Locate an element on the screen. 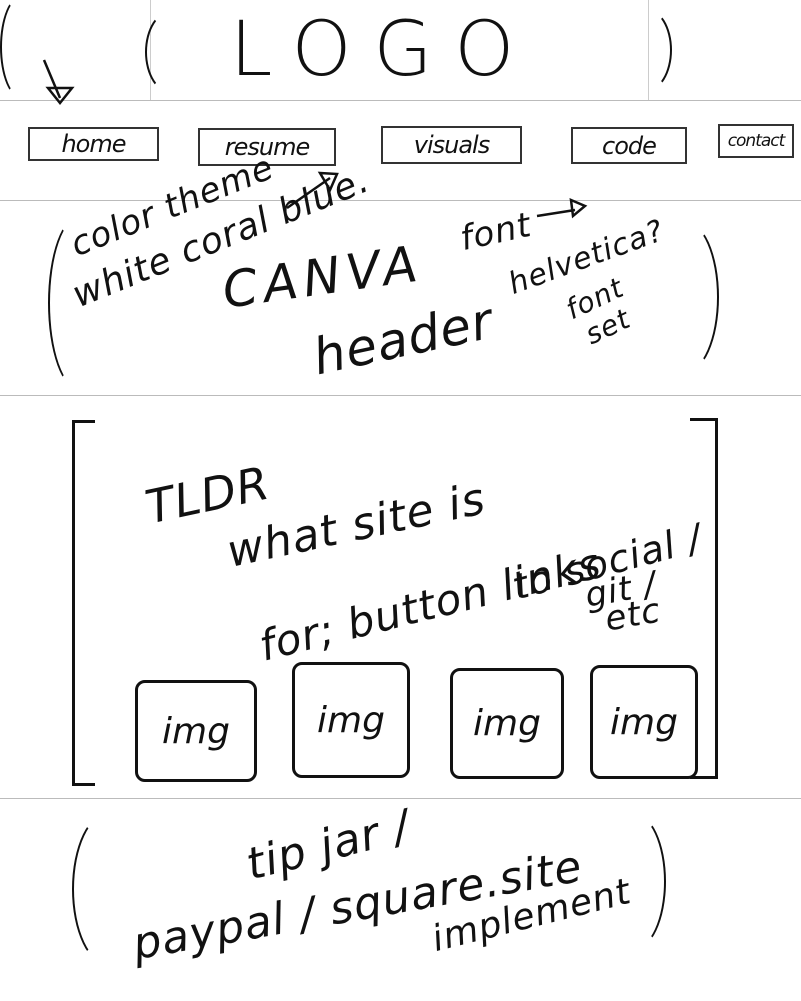  nav-home: home is located at coordinates (93, 144).